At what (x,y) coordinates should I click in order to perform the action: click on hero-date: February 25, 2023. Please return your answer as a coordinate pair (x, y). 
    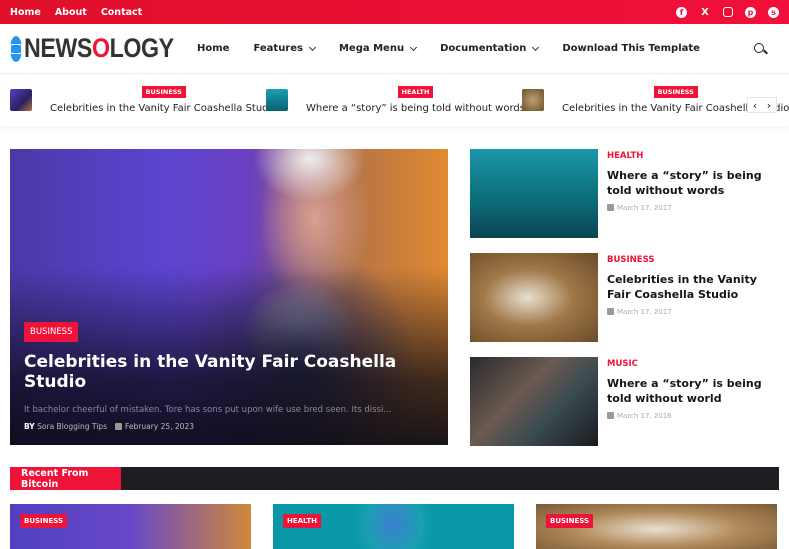
    Looking at the image, I should click on (159, 426).